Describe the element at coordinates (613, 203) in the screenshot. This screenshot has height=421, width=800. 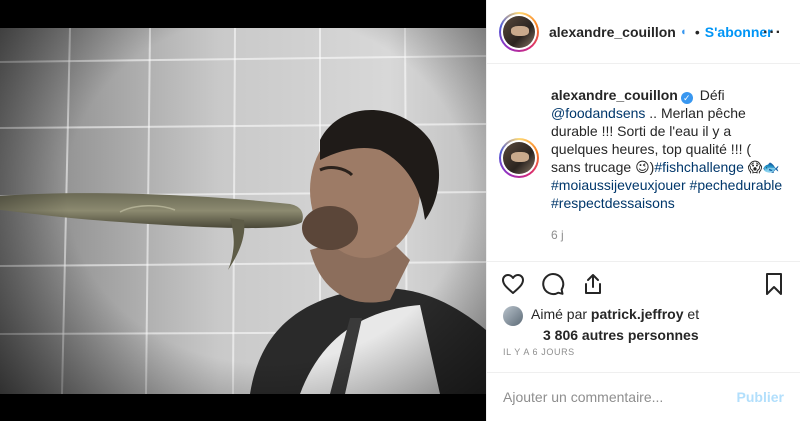
I see `hashtag-link: #respectdessaisons` at that location.